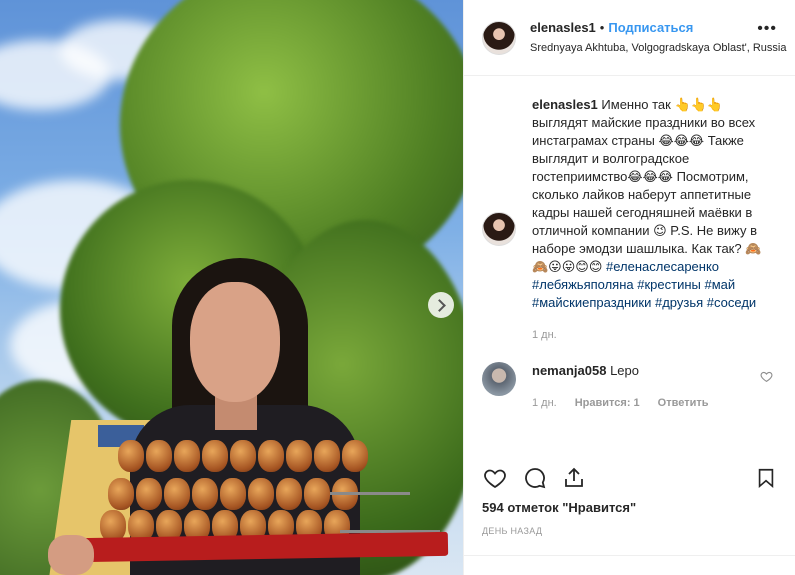 Image resolution: width=795 pixels, height=575 pixels. I want to click on hashtag: #друзья, so click(679, 302).